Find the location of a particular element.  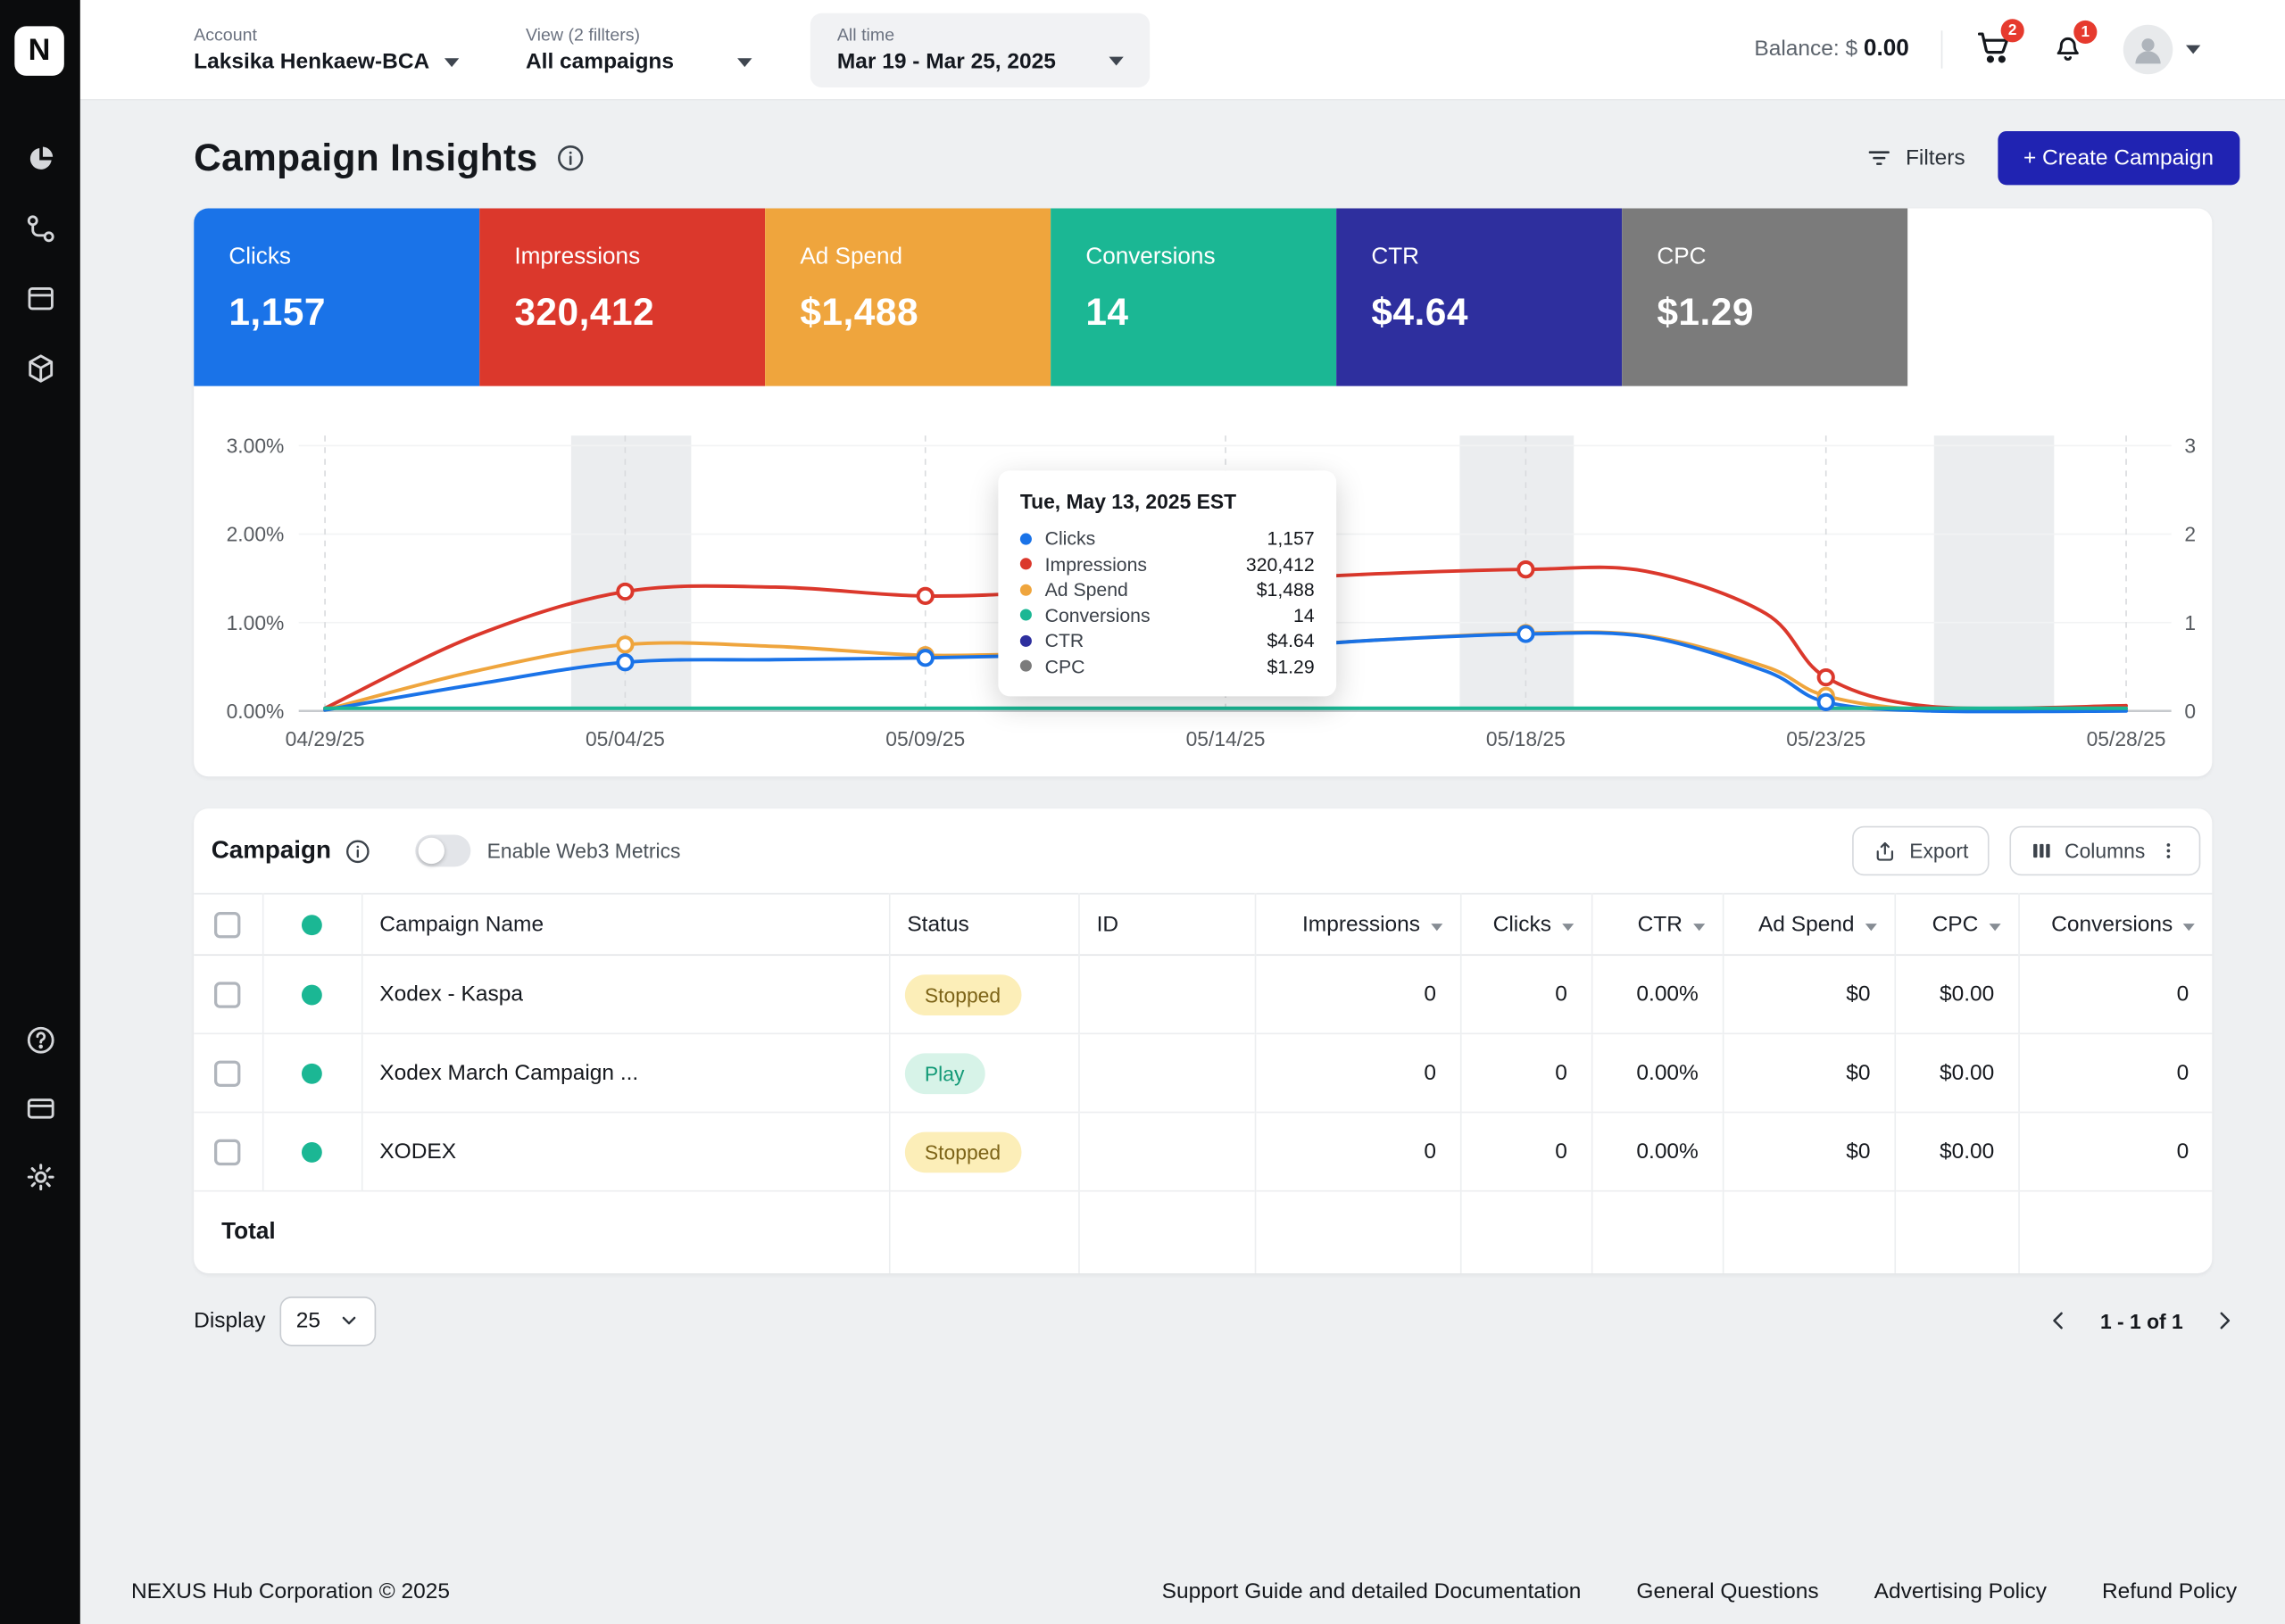

metric-value: $4.64 is located at coordinates (1420, 311).